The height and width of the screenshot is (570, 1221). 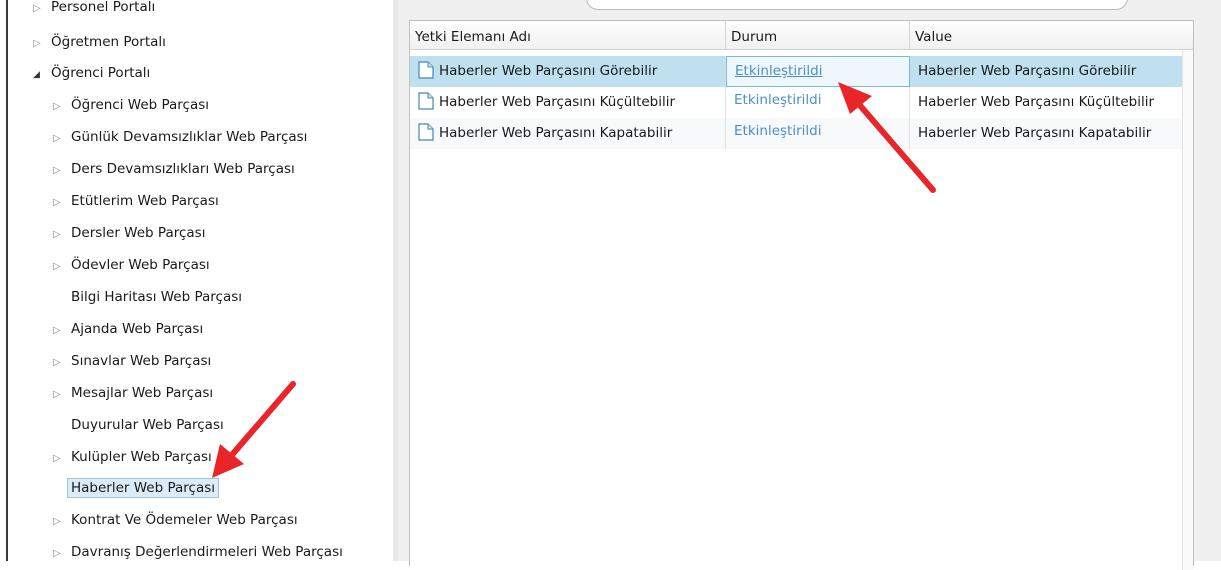 I want to click on tree-item-davranis-degerlendirmeleri: ▷ Davranış Değerlendirmeleri Web Parçası, so click(x=198, y=552).